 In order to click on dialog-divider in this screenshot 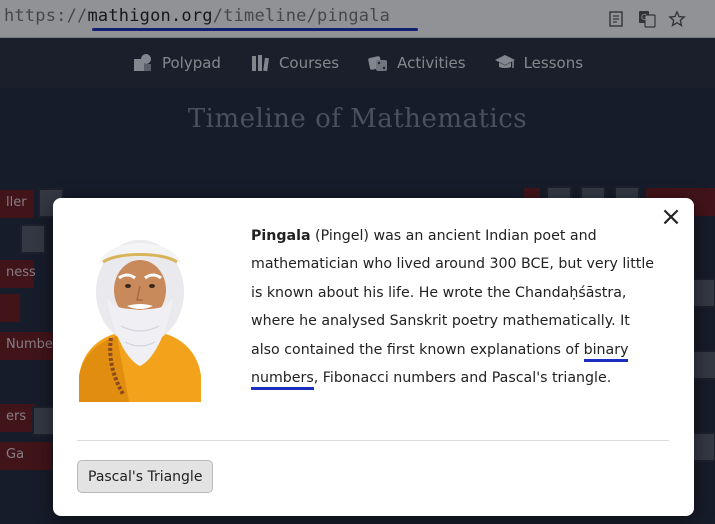, I will do `click(373, 440)`.